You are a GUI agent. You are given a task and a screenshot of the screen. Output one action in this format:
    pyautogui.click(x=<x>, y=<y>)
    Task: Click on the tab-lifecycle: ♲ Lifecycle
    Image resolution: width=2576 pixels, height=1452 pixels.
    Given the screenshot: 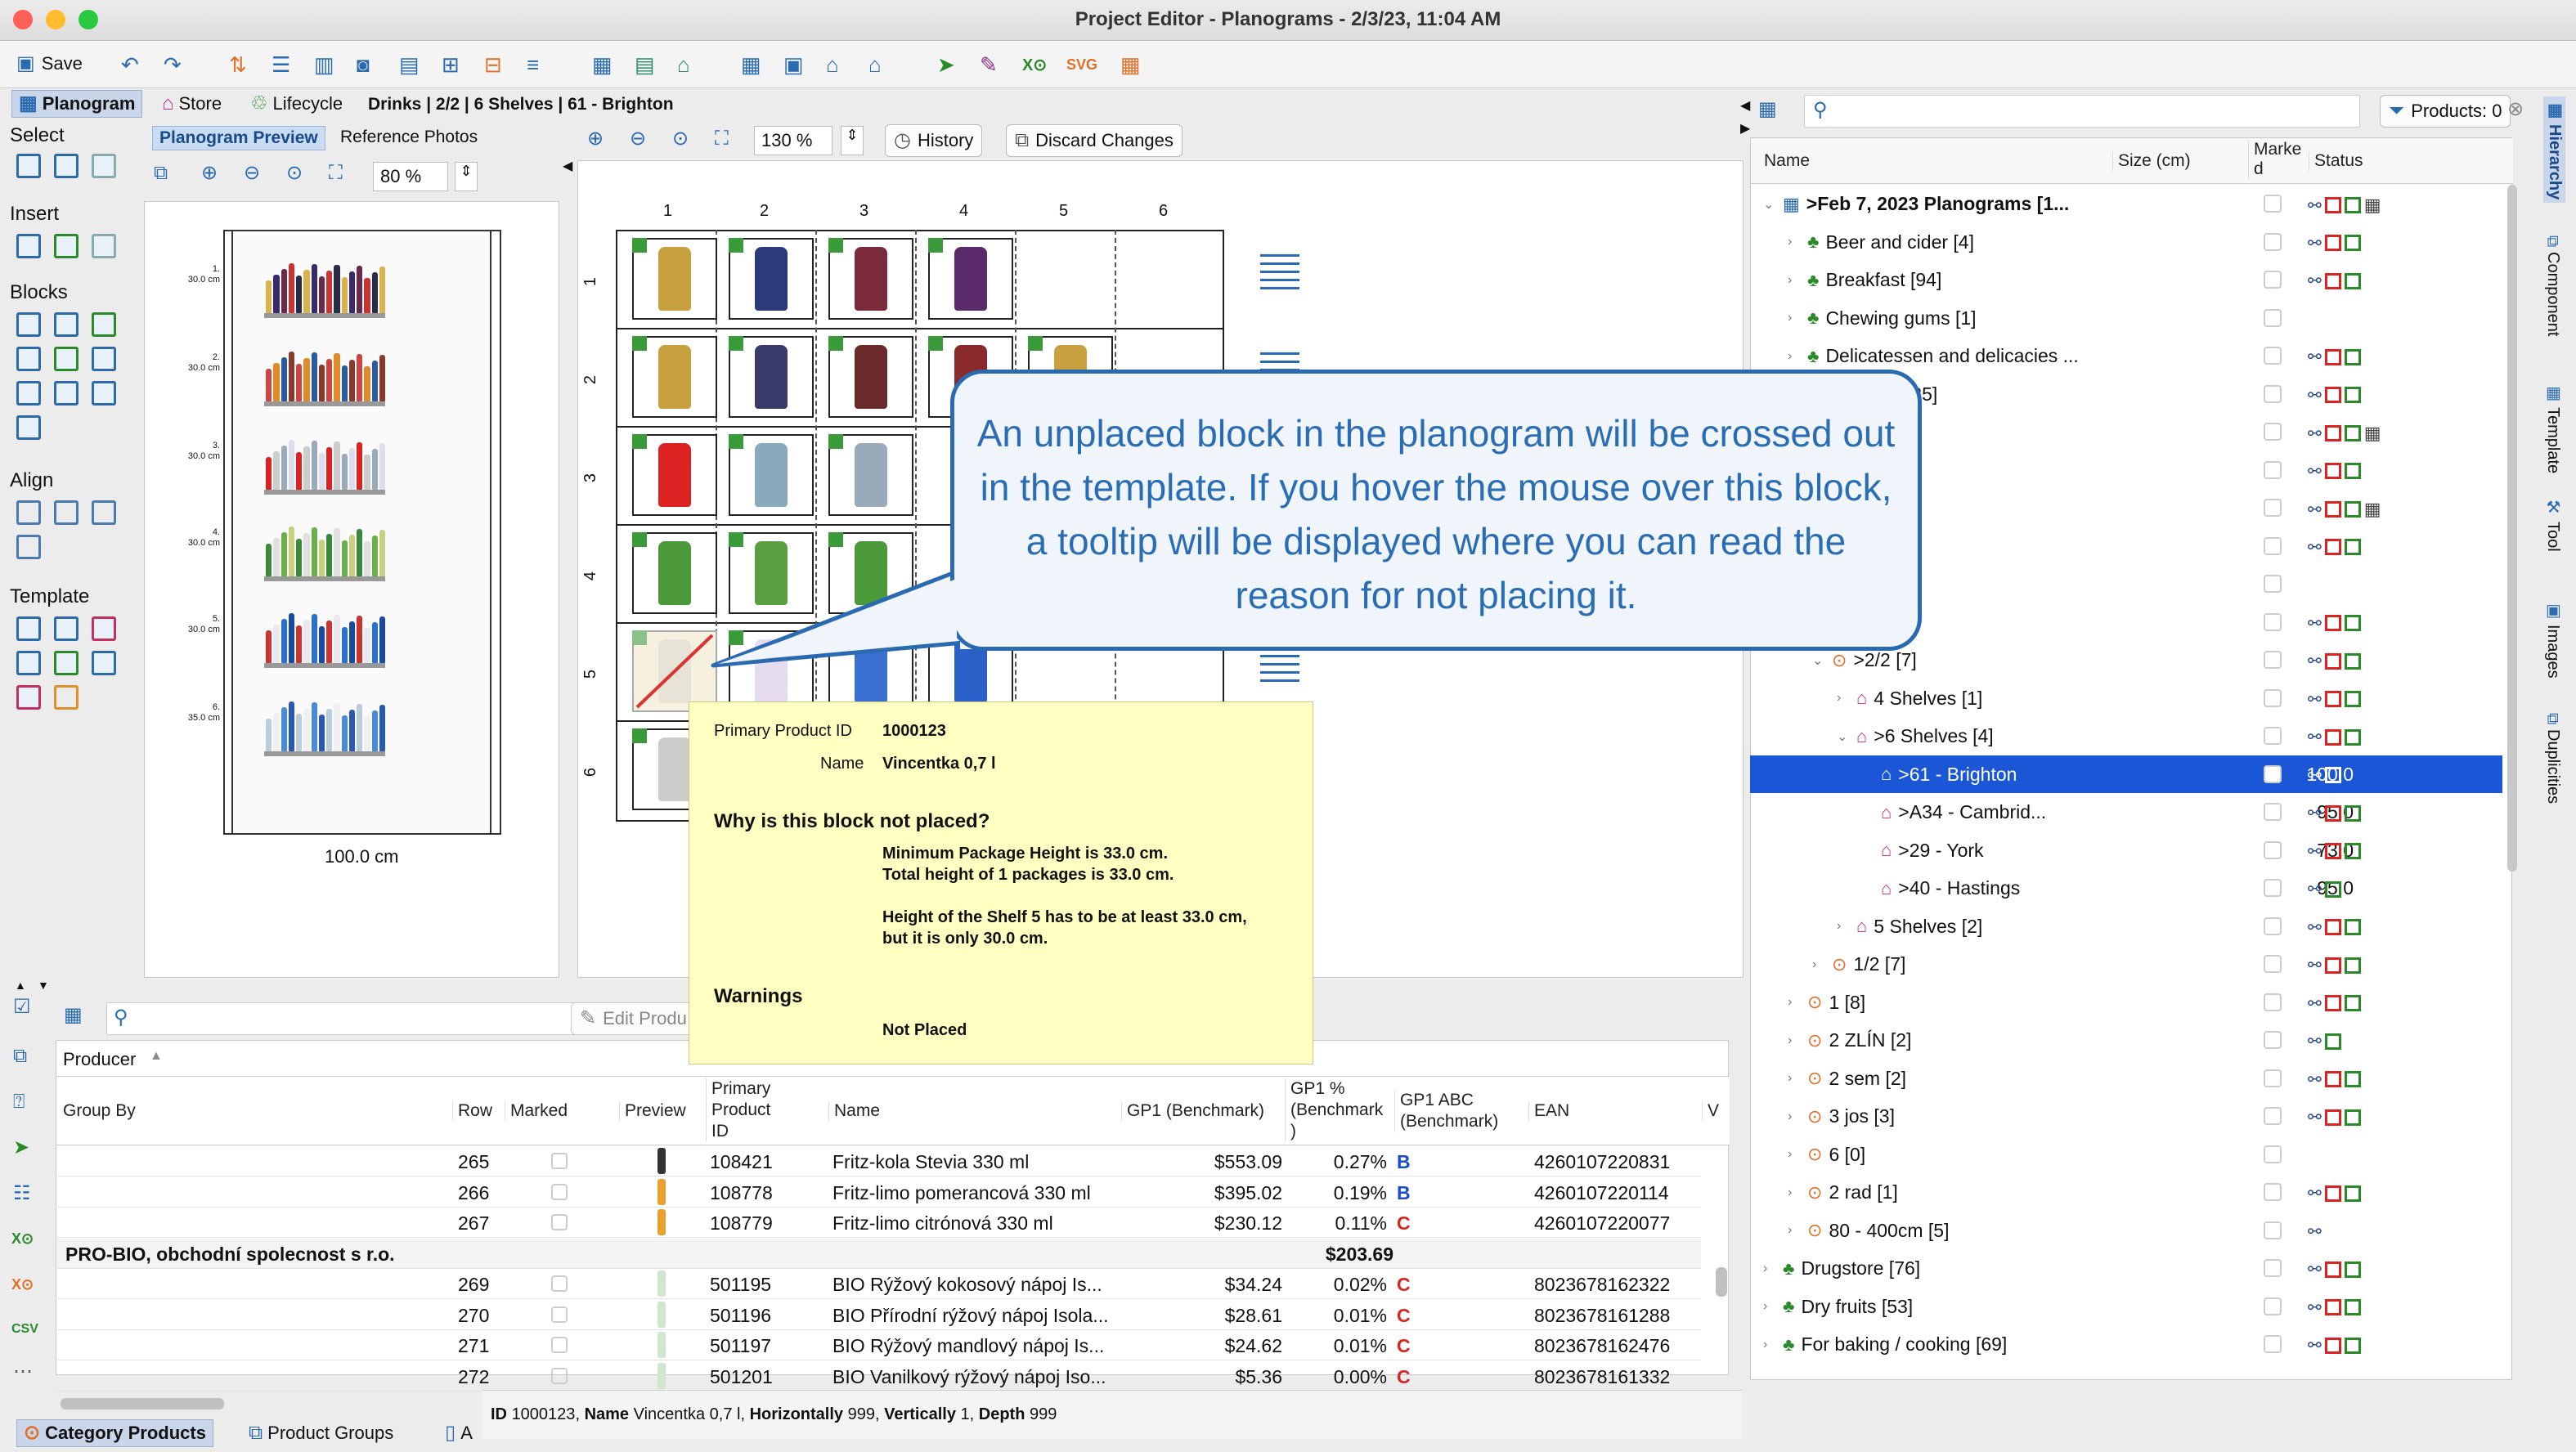 What is the action you would take?
    pyautogui.click(x=296, y=104)
    